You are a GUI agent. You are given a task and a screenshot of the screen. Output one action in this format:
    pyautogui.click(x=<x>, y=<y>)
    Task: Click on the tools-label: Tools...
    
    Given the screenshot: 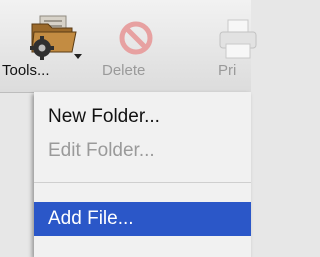 What is the action you would take?
    pyautogui.click(x=26, y=70)
    